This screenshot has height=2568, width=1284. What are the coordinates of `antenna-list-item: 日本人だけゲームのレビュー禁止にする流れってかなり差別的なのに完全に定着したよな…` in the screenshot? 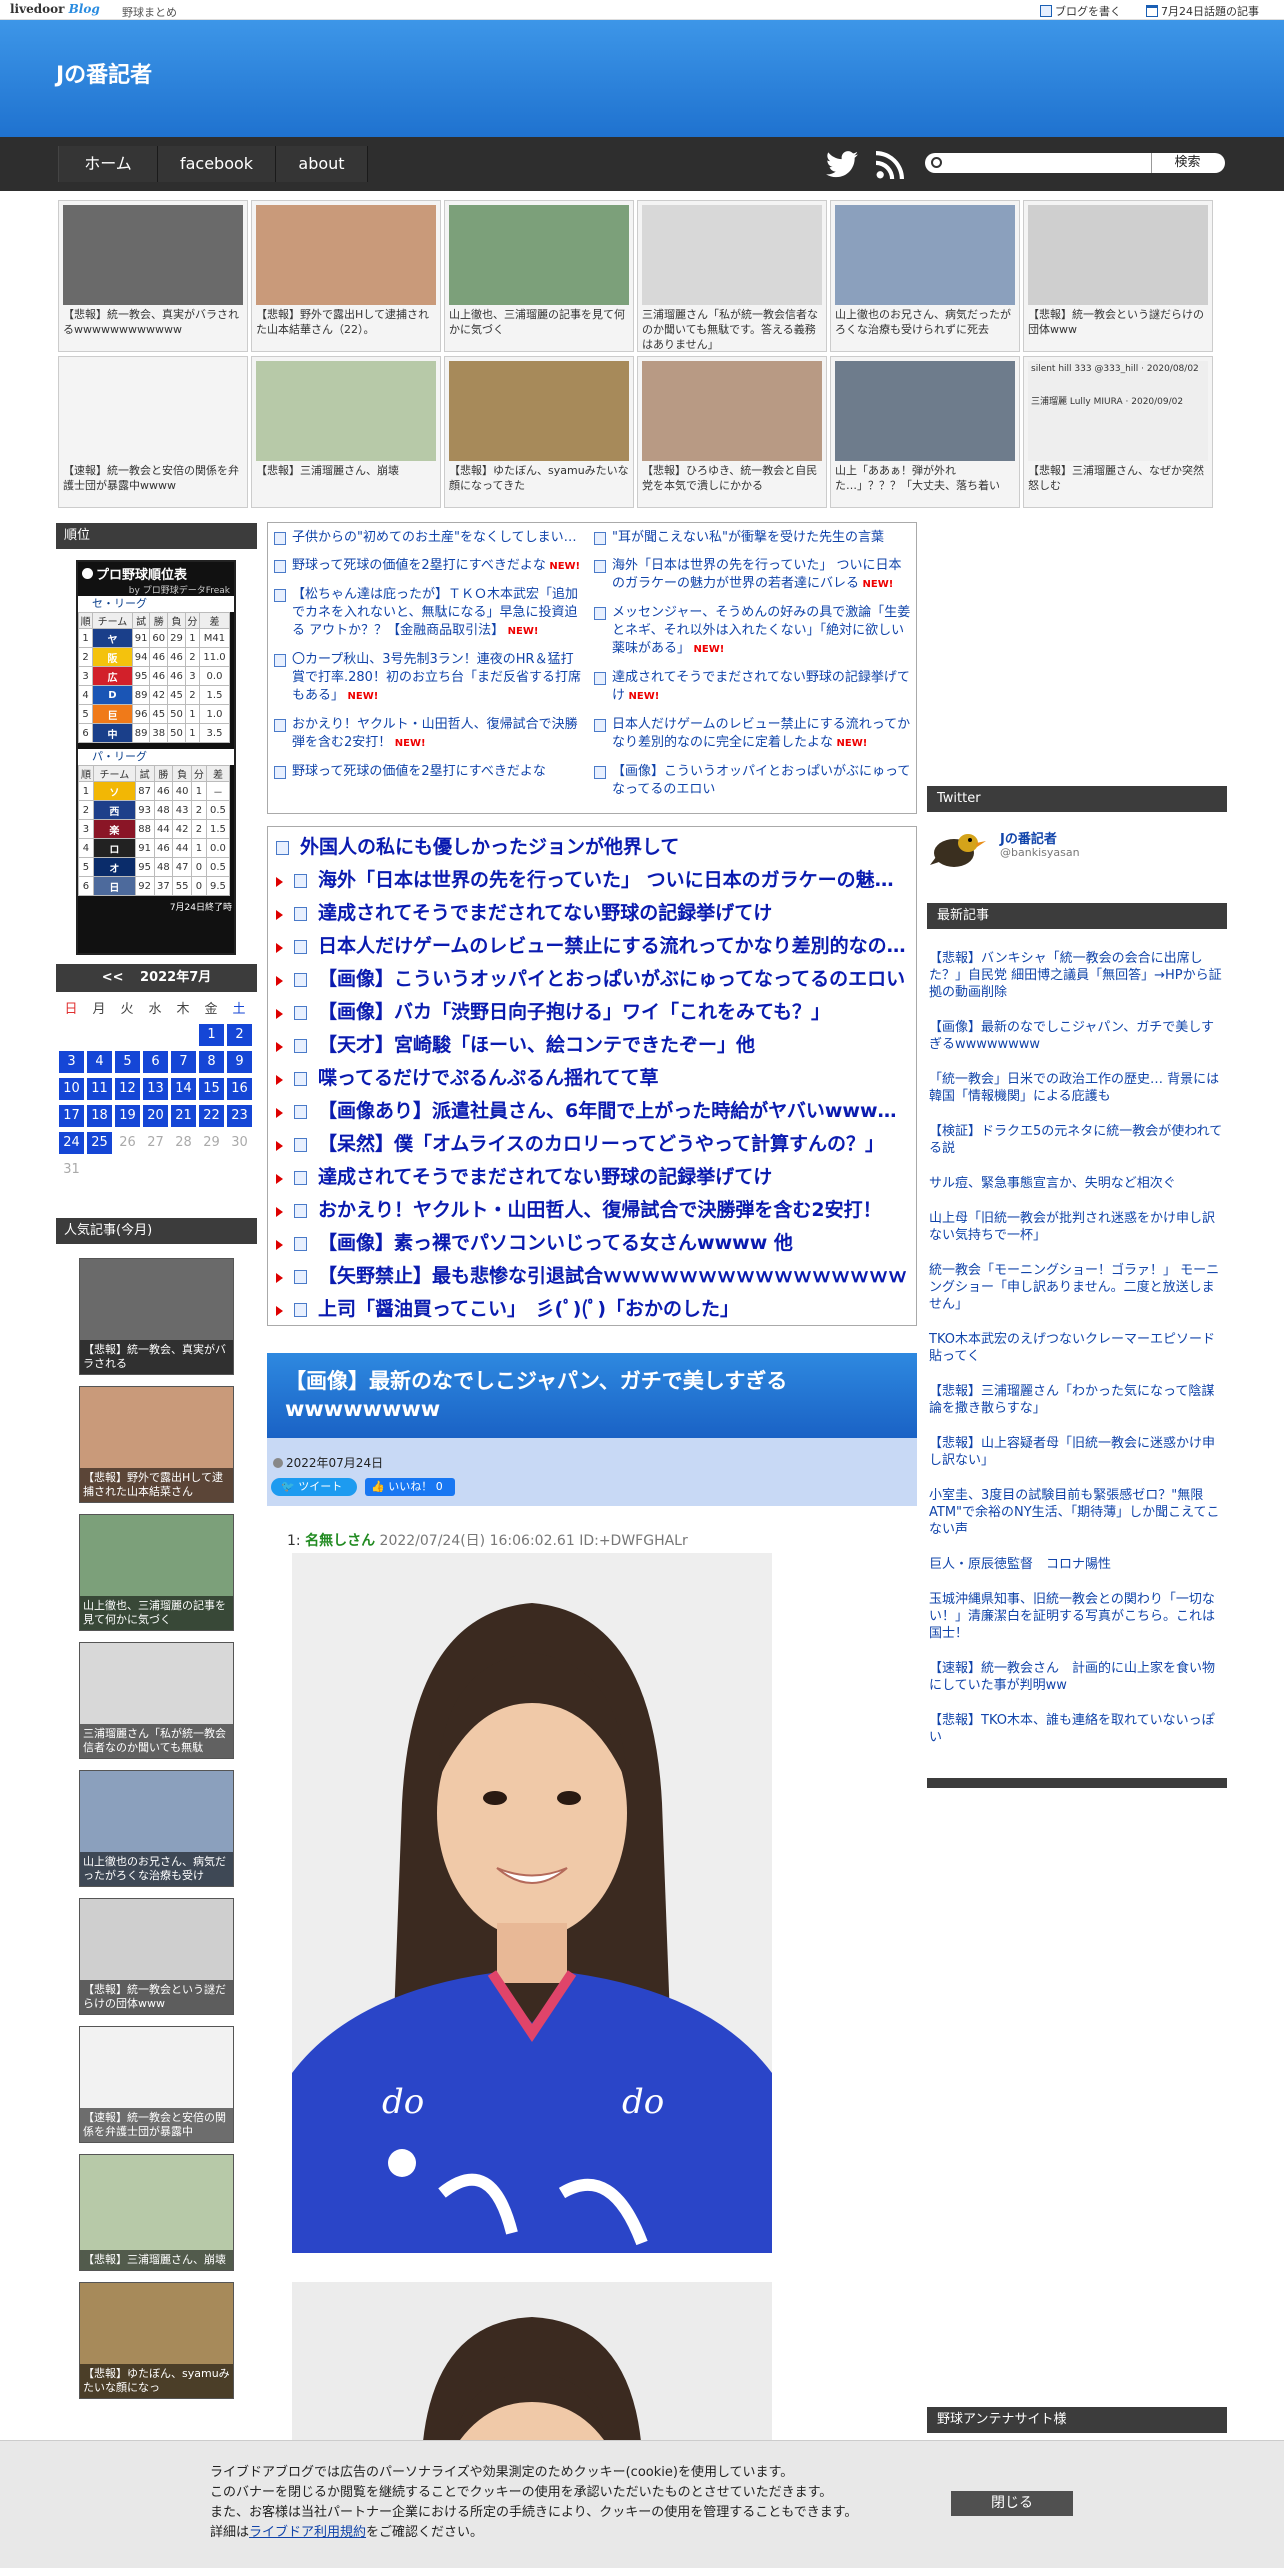 It's located at (753, 734).